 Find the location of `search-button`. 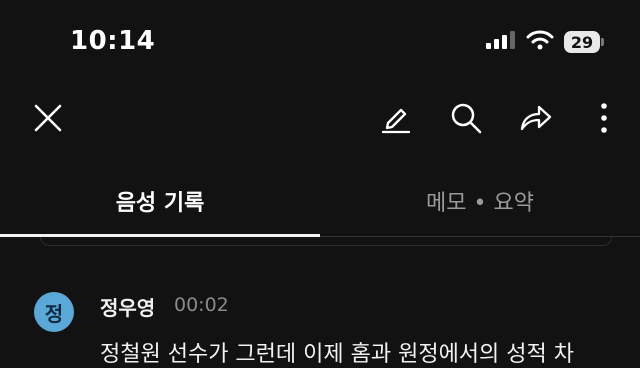

search-button is located at coordinates (466, 120).